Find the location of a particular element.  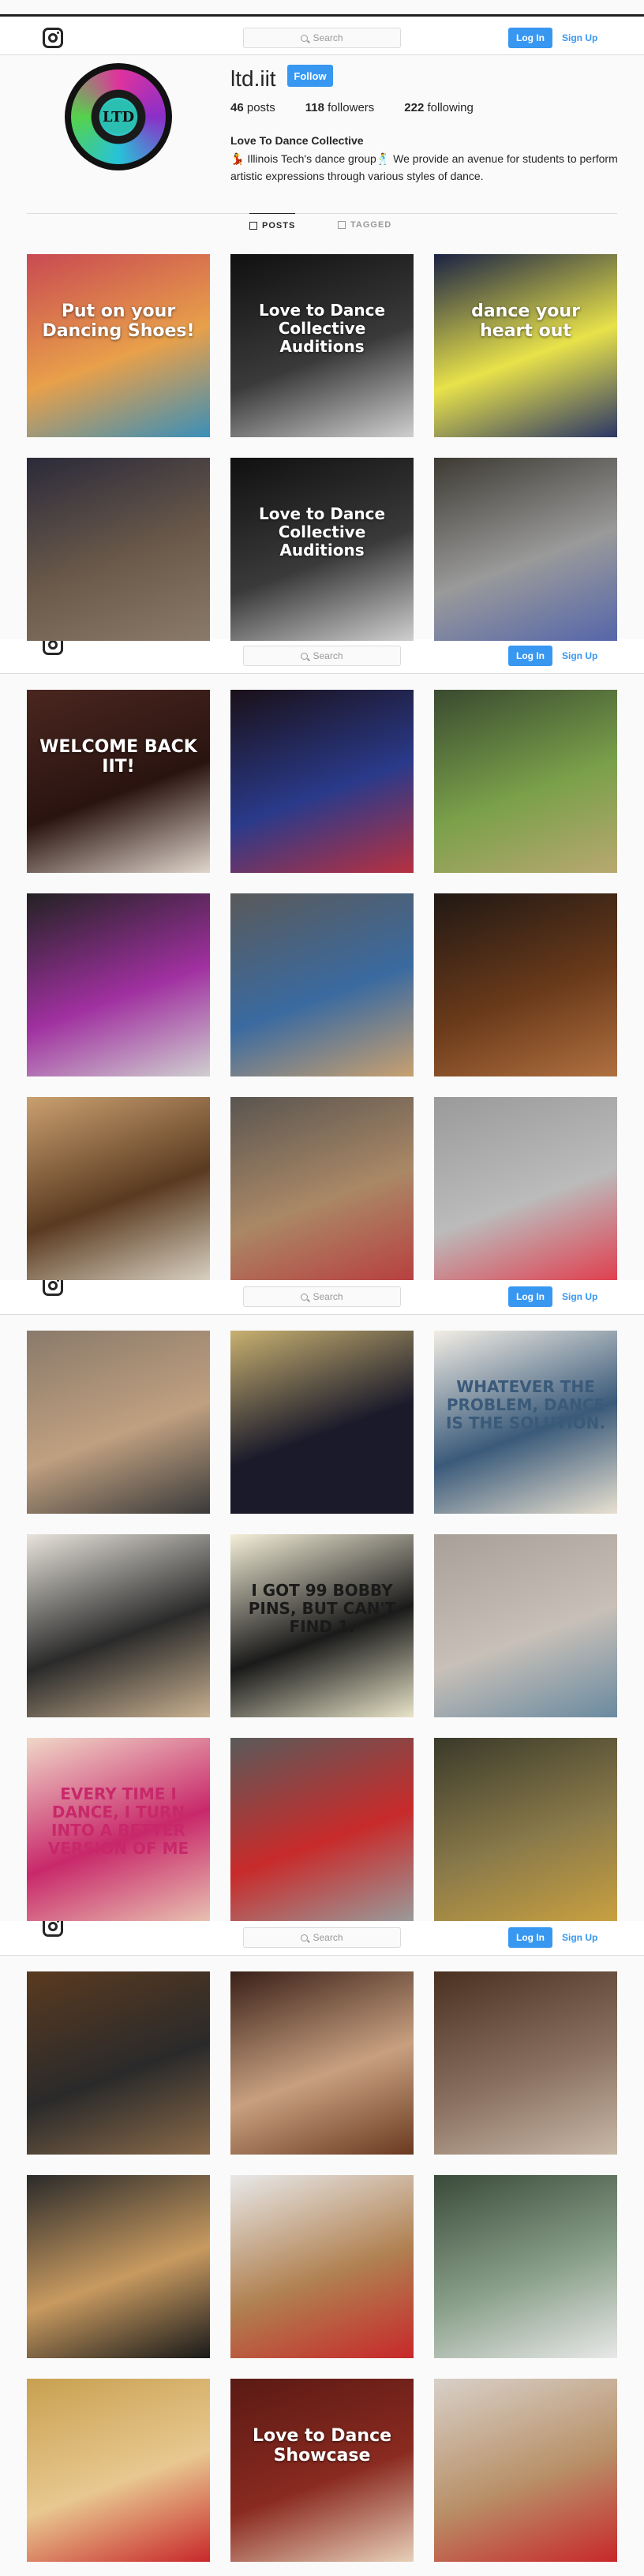

instagram-icon is located at coordinates (53, 38).